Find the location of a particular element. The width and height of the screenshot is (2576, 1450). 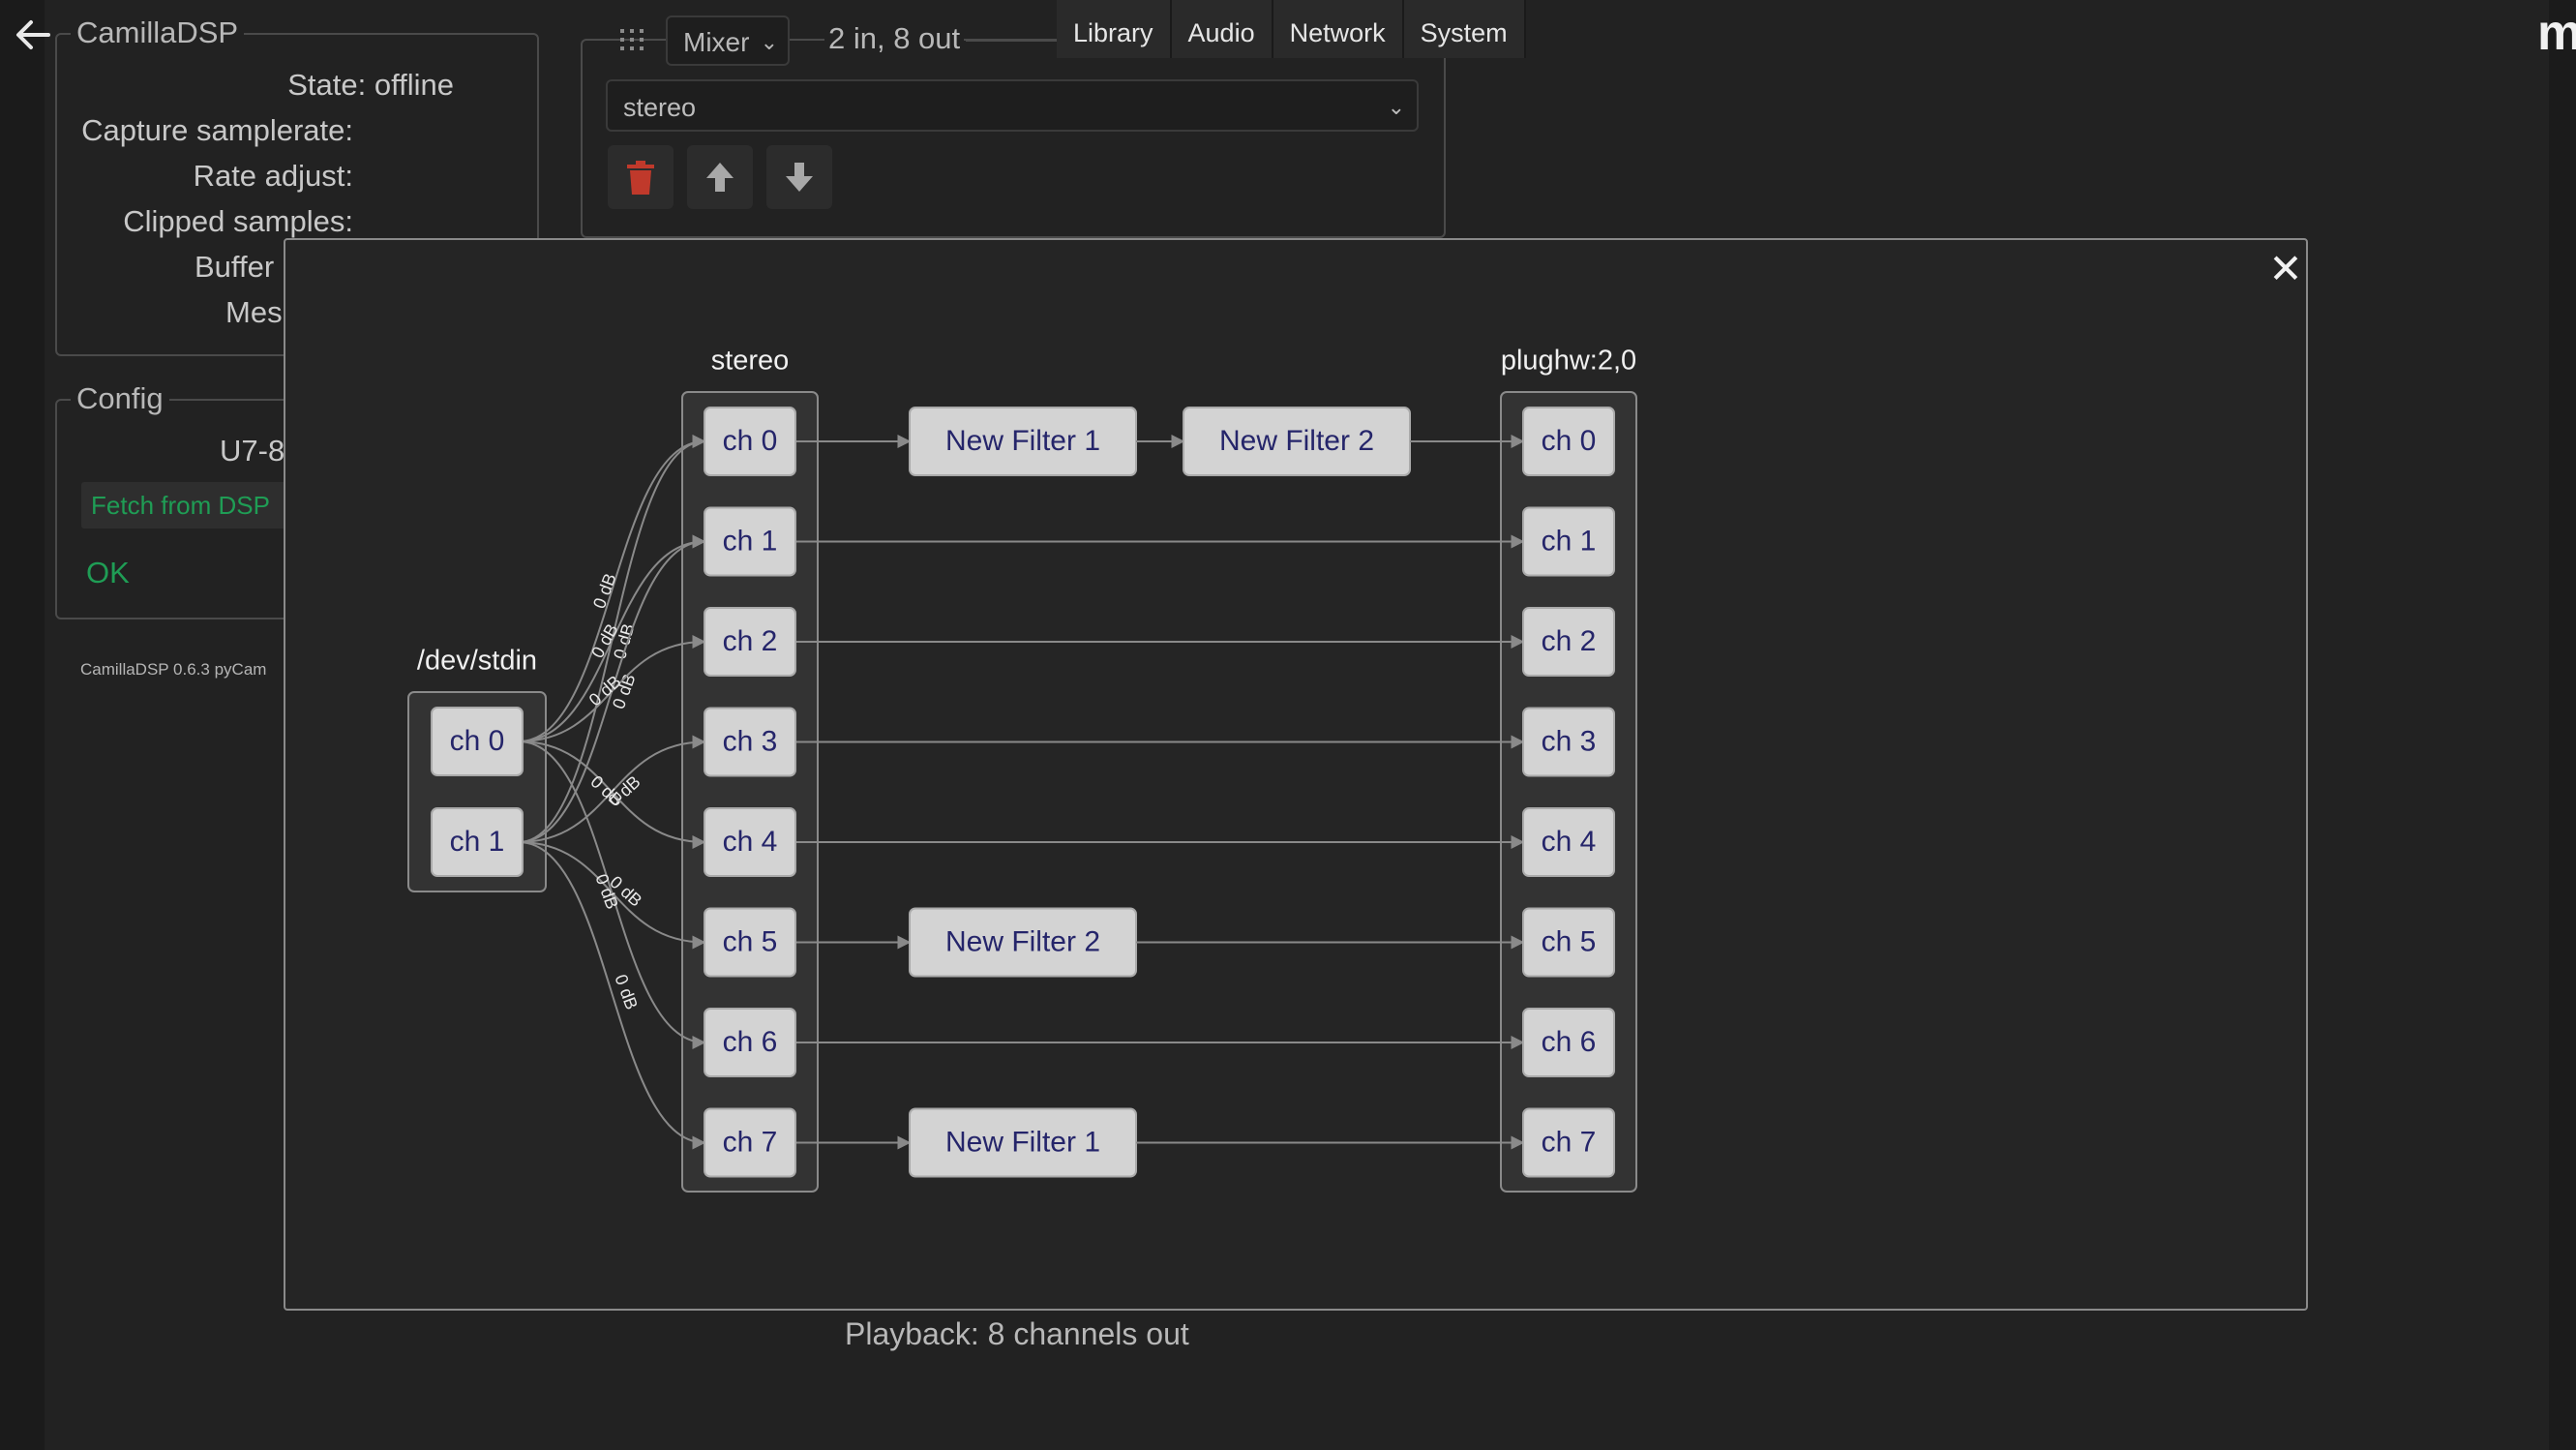

playback-channel-node-label: ch 4 is located at coordinates (1569, 842).